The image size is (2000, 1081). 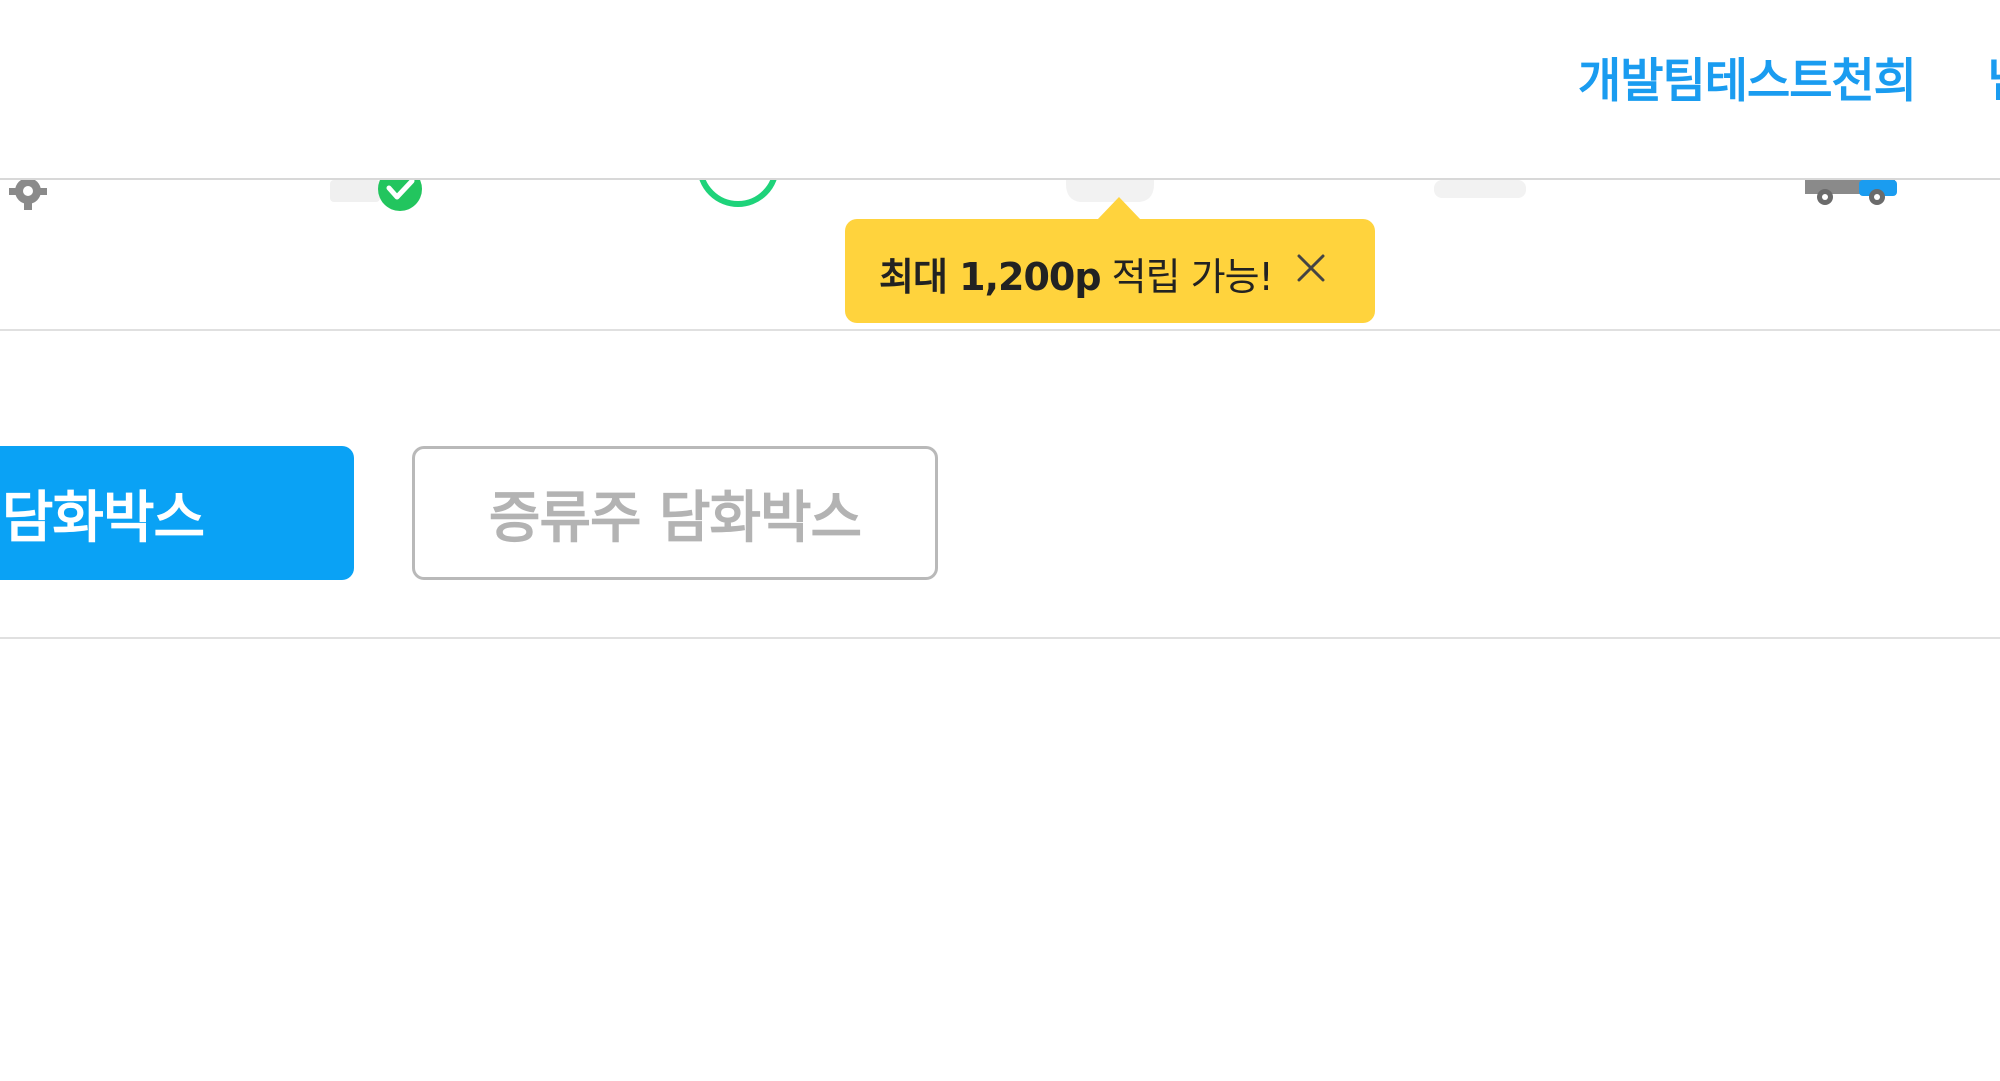 I want to click on truck-icon, so click(x=1850, y=195).